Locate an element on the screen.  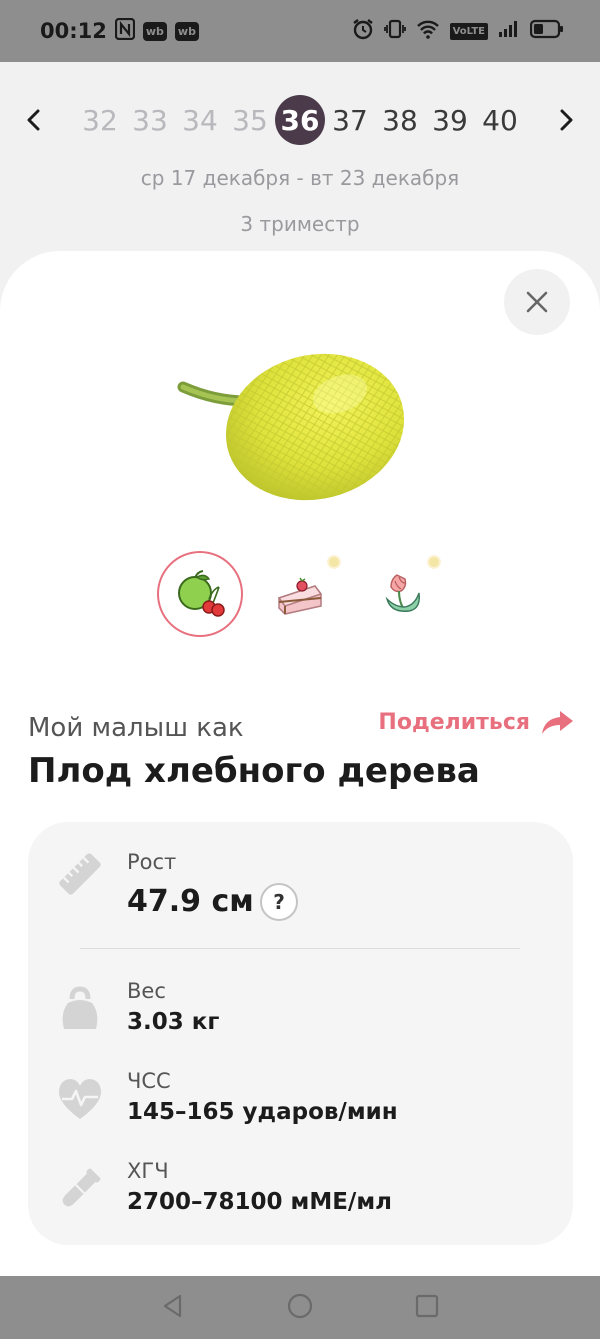
week-row: 32 33 34 35 36 37 38 39 40 is located at coordinates (300, 120).